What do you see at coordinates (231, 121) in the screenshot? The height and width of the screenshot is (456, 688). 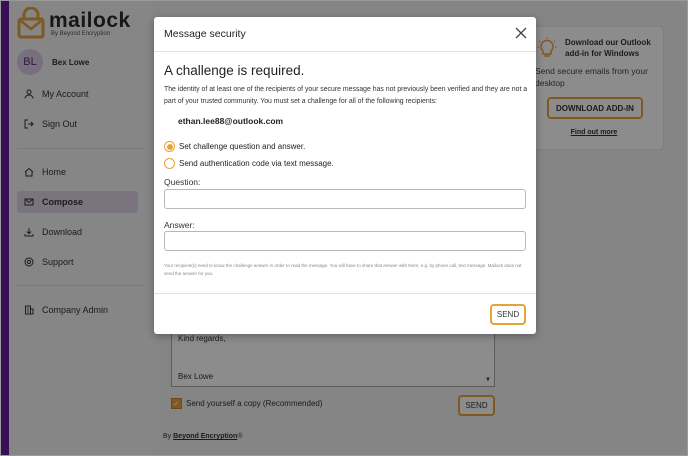 I see `recipient-email: ethan.lee88@outlook.com` at bounding box center [231, 121].